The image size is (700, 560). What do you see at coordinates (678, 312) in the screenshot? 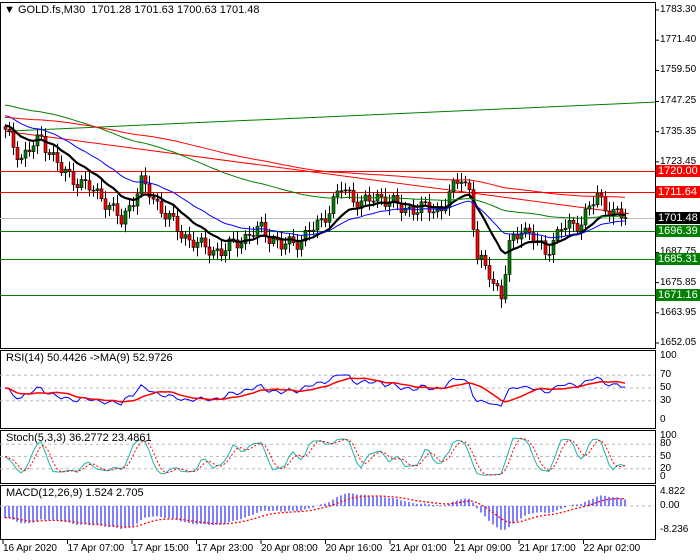
I see `price-tick: 1663.95` at bounding box center [678, 312].